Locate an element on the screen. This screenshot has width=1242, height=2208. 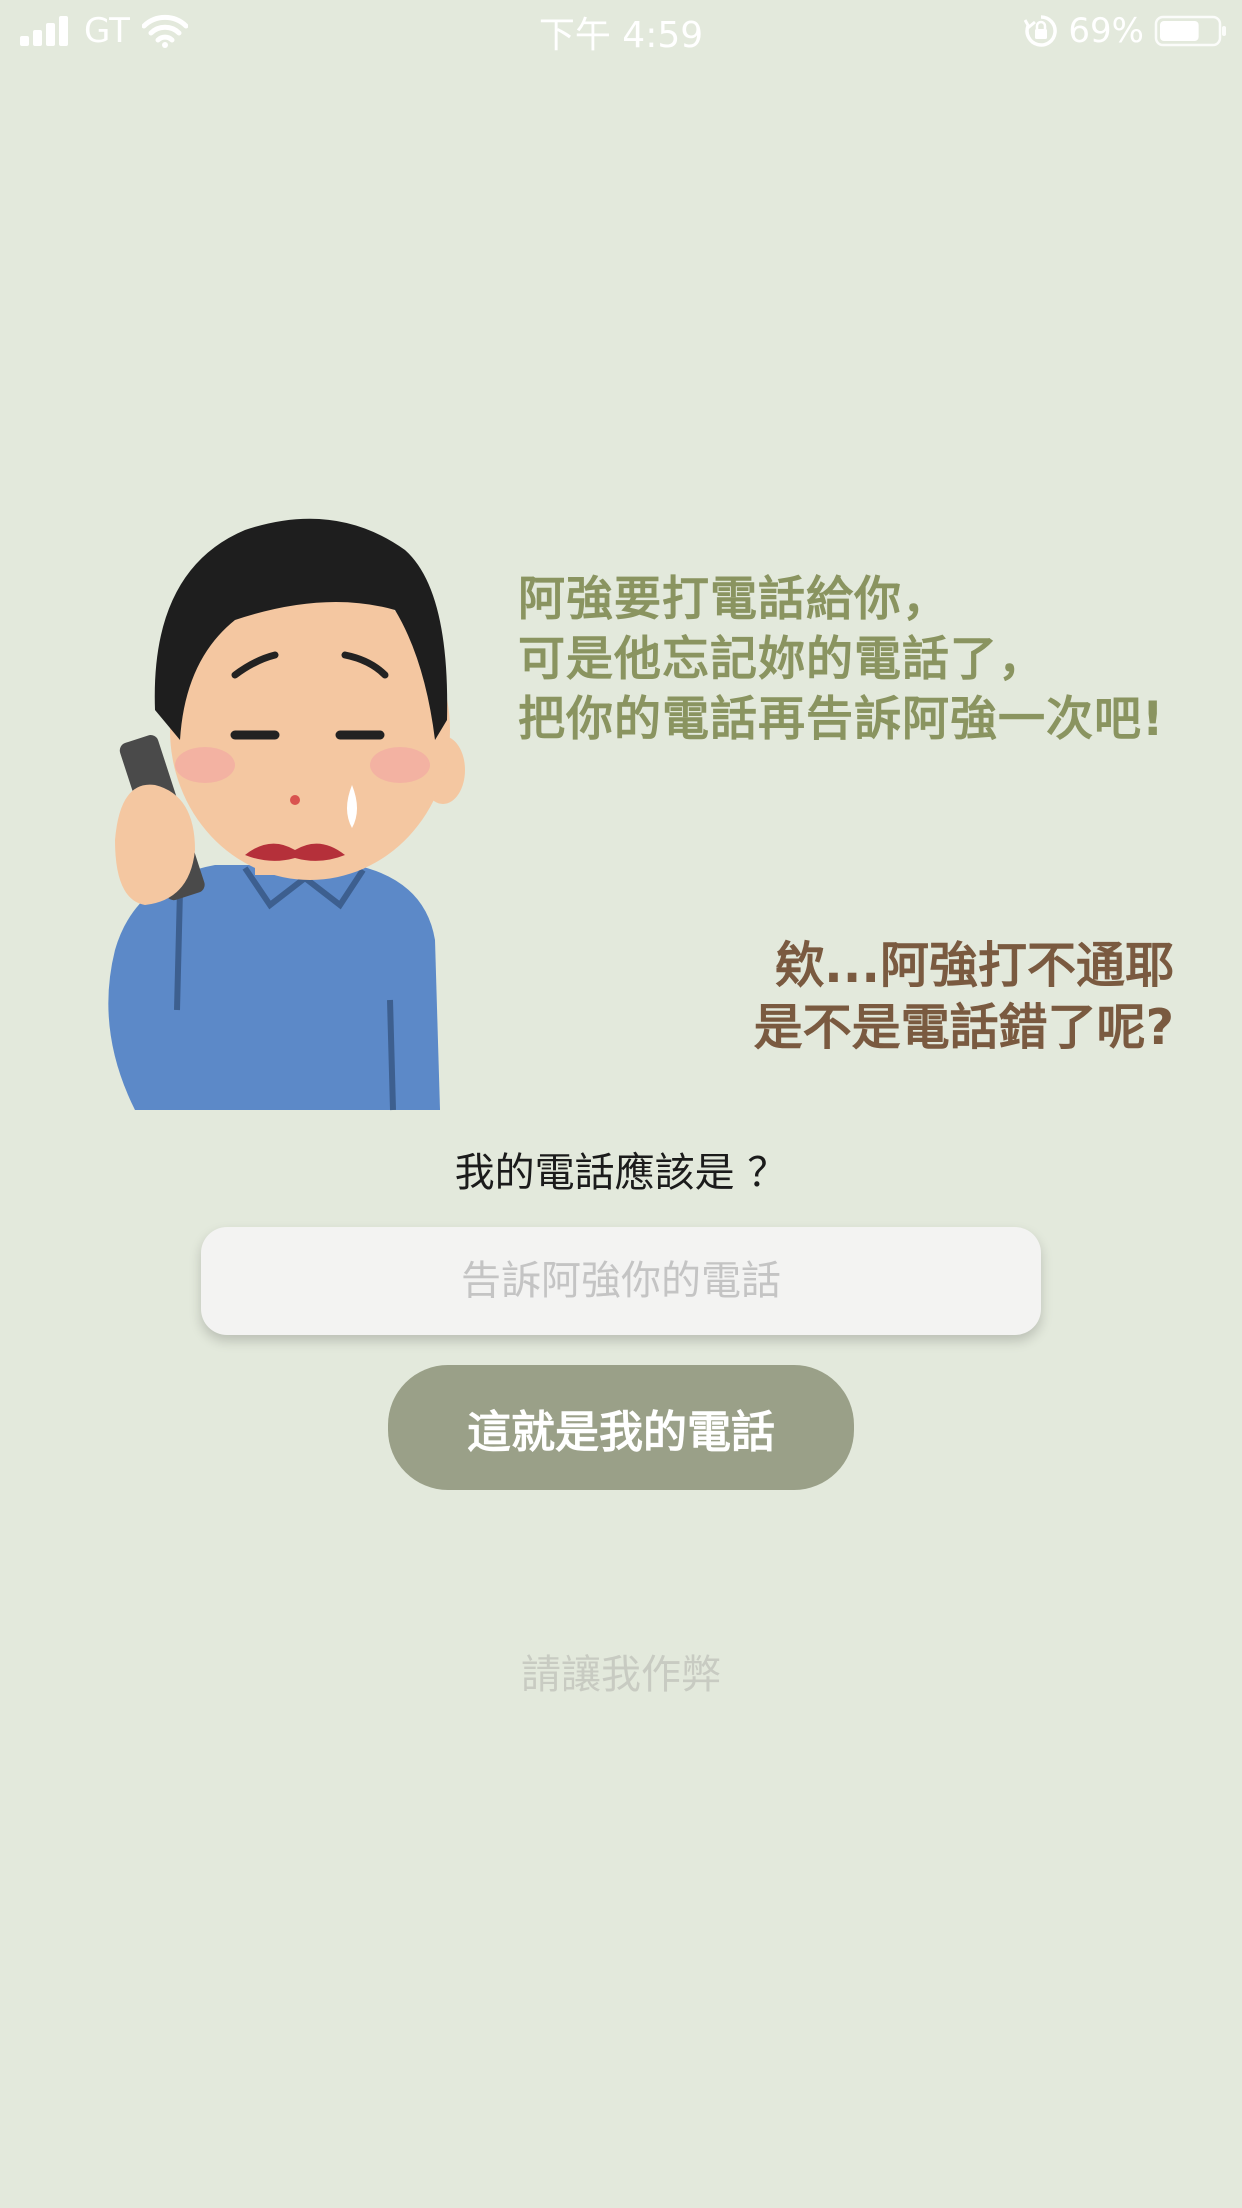
cheat-link: 請讓我作弊 is located at coordinates (621, 1671).